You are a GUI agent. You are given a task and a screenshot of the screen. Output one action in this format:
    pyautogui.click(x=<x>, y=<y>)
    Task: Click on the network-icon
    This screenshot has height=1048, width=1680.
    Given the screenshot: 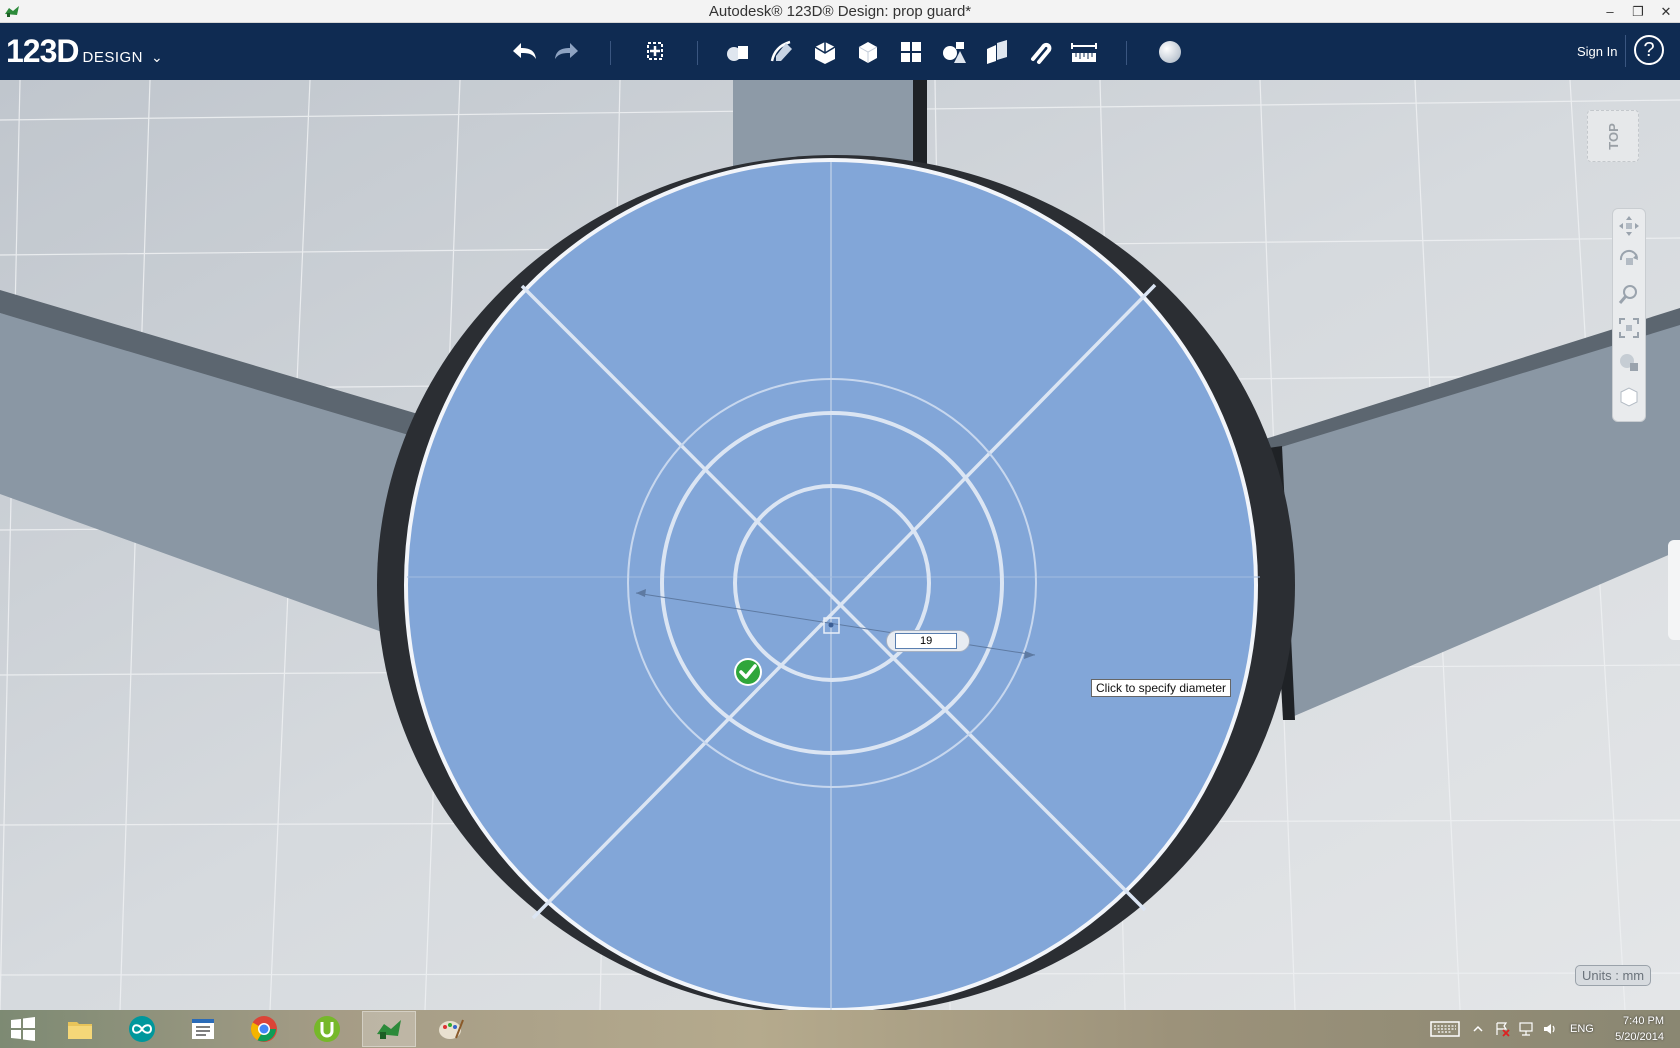 What is the action you would take?
    pyautogui.click(x=1526, y=1029)
    